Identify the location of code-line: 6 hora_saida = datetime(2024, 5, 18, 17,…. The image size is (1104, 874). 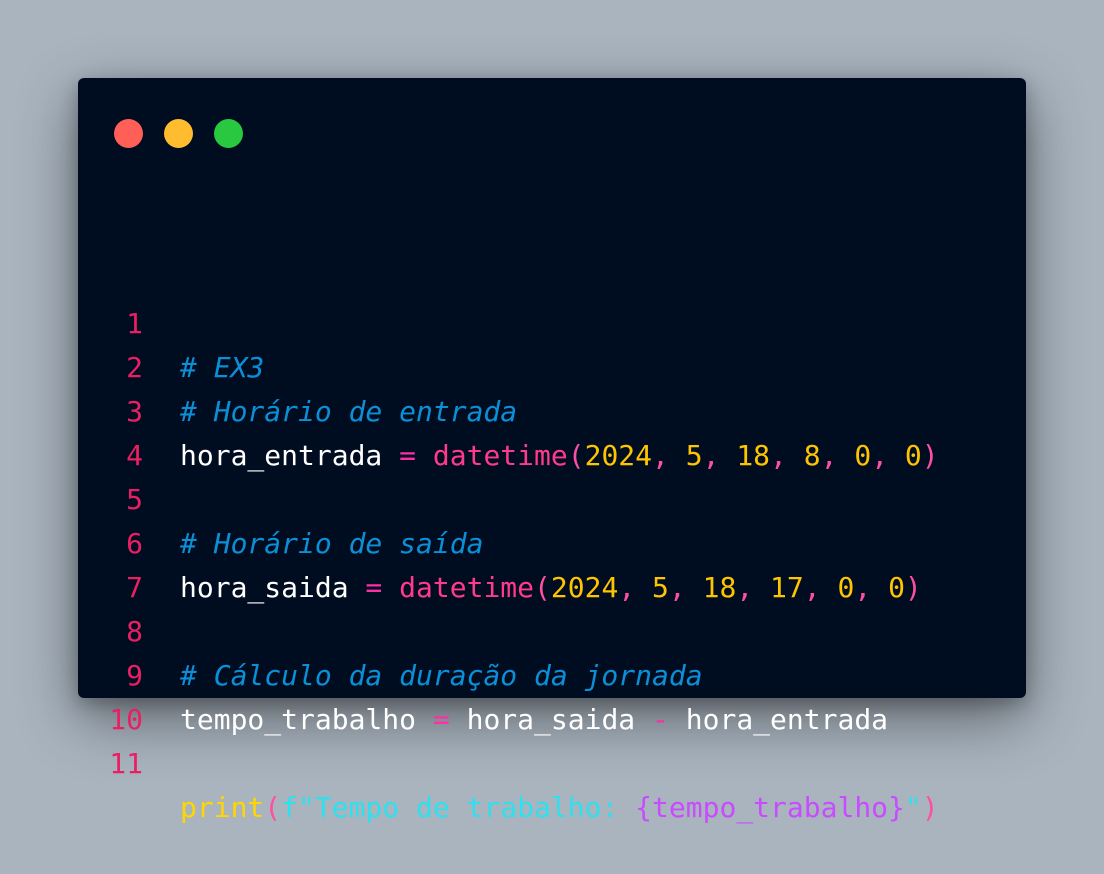
(500, 541).